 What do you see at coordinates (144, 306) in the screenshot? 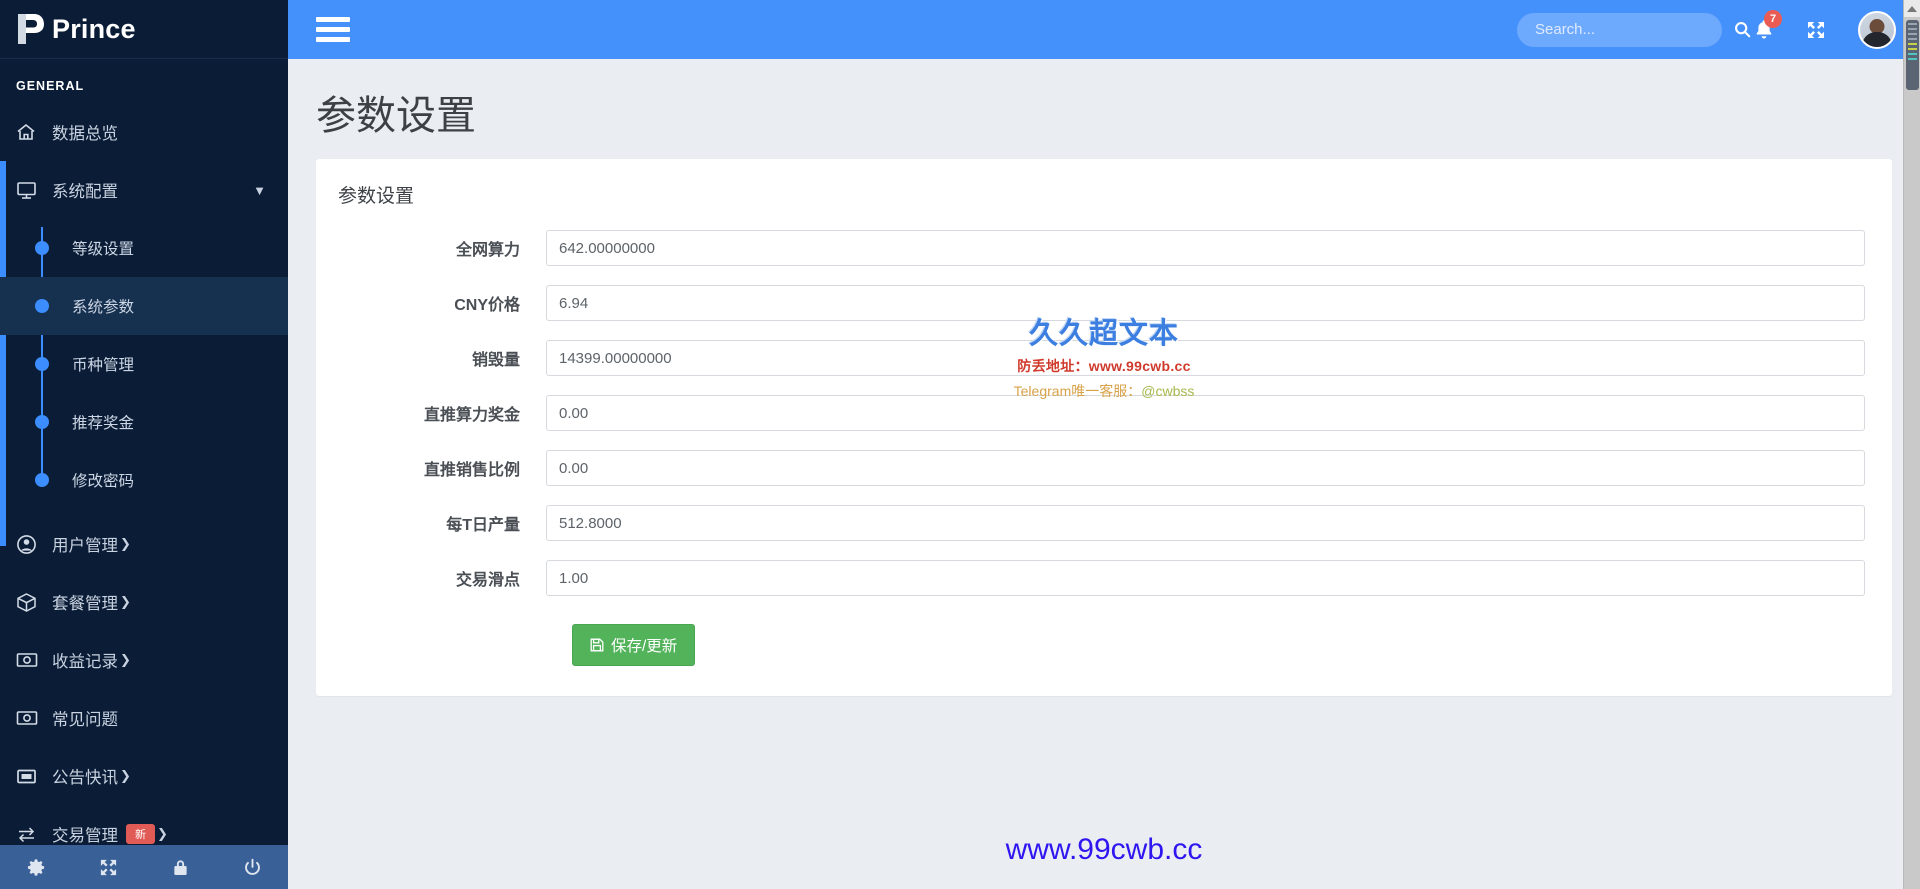
I see `sidebar-subitem-system-params: 系统参数` at bounding box center [144, 306].